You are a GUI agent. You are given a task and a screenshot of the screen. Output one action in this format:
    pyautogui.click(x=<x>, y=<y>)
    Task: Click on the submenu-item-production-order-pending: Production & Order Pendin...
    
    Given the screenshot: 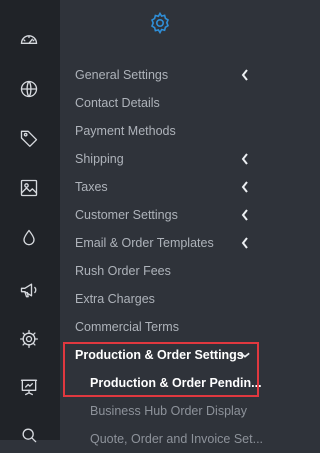 What is the action you would take?
    pyautogui.click(x=161, y=383)
    